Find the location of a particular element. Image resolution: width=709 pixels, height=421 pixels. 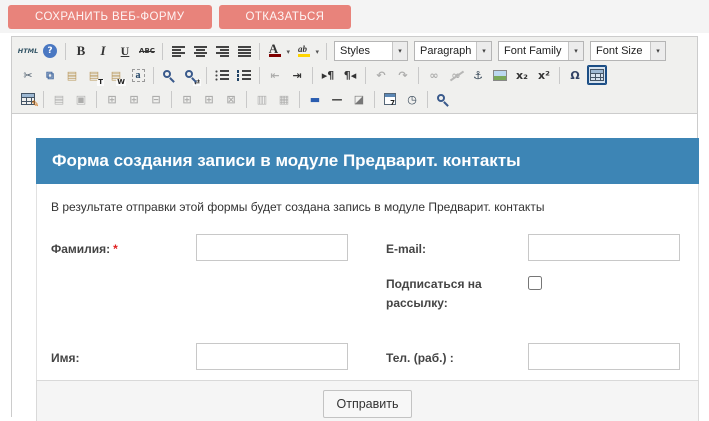

help-icon: ? is located at coordinates (50, 51).